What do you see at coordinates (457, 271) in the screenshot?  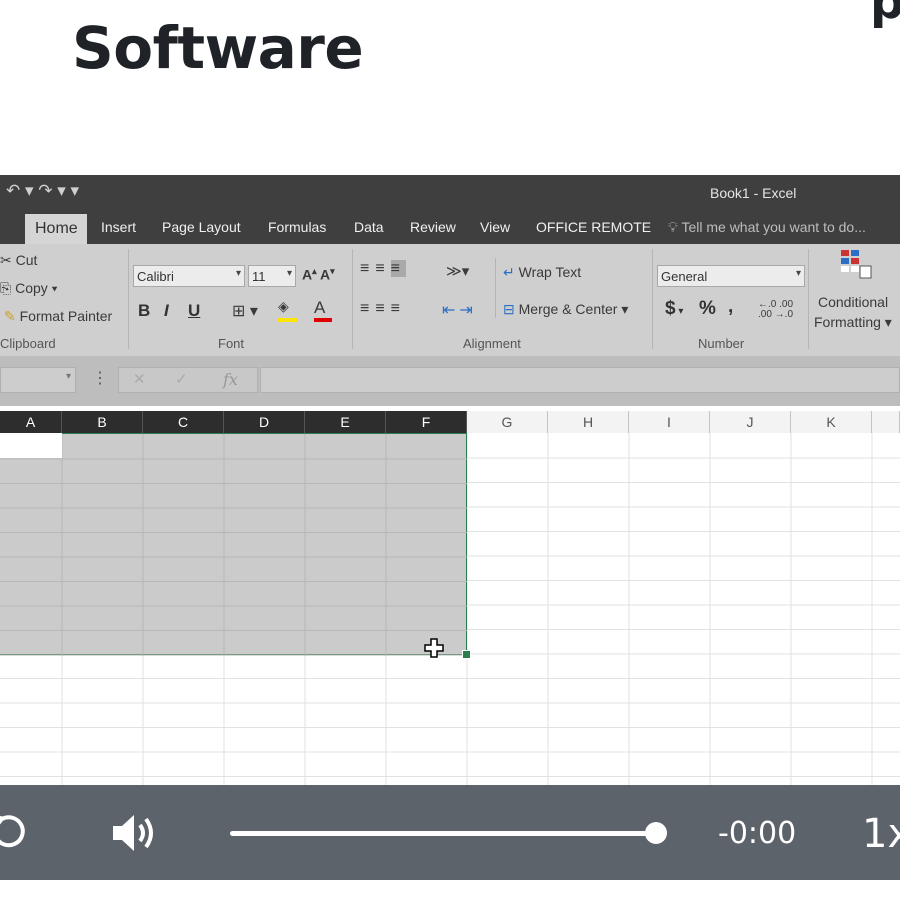 I see `orientation-icon: ≫▾` at bounding box center [457, 271].